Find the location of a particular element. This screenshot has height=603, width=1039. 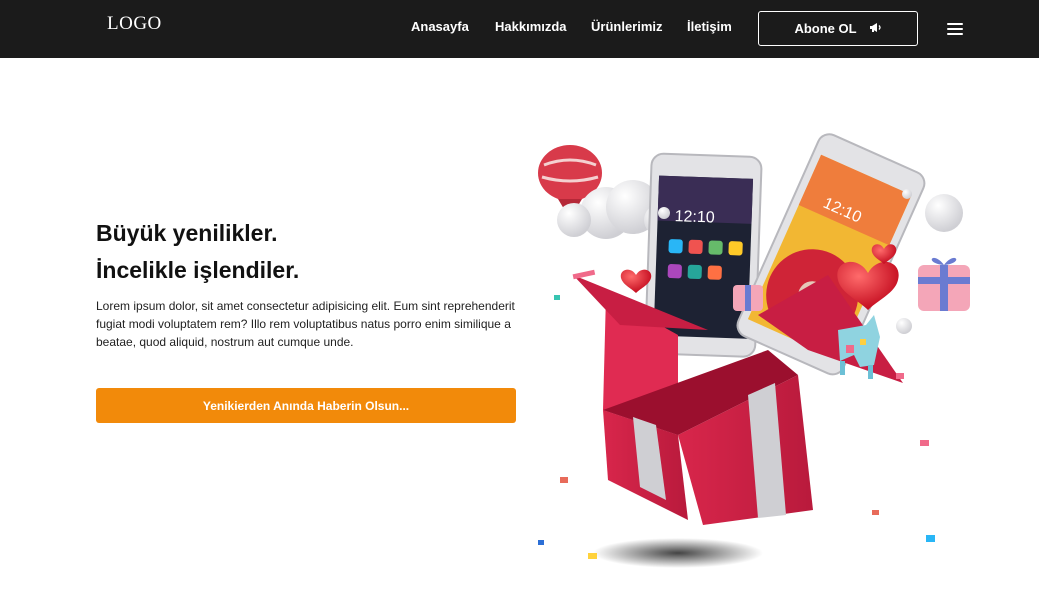

hero-title-line-1: Büyük yenilikler. is located at coordinates (187, 233).